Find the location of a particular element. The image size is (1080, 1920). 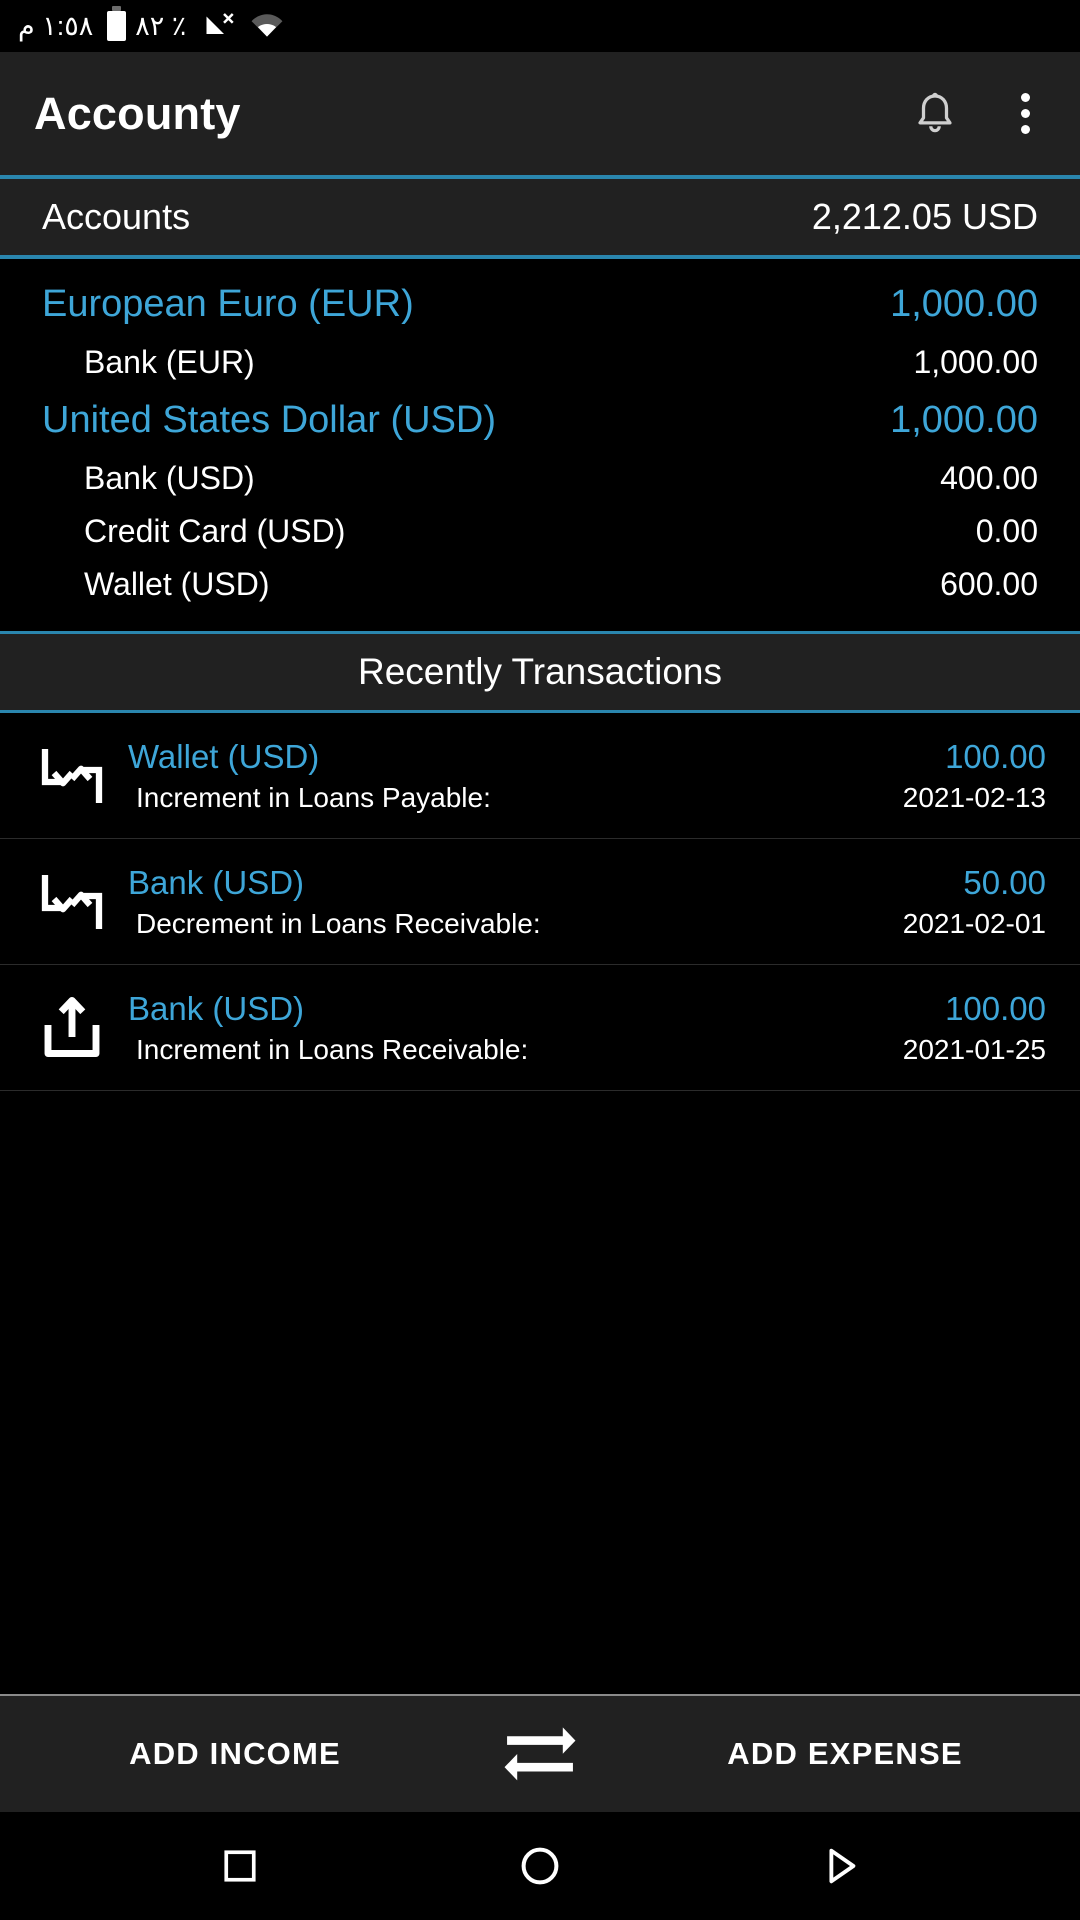

transaction-description: Decrement in Loans Receivable: is located at coordinates (338, 923).